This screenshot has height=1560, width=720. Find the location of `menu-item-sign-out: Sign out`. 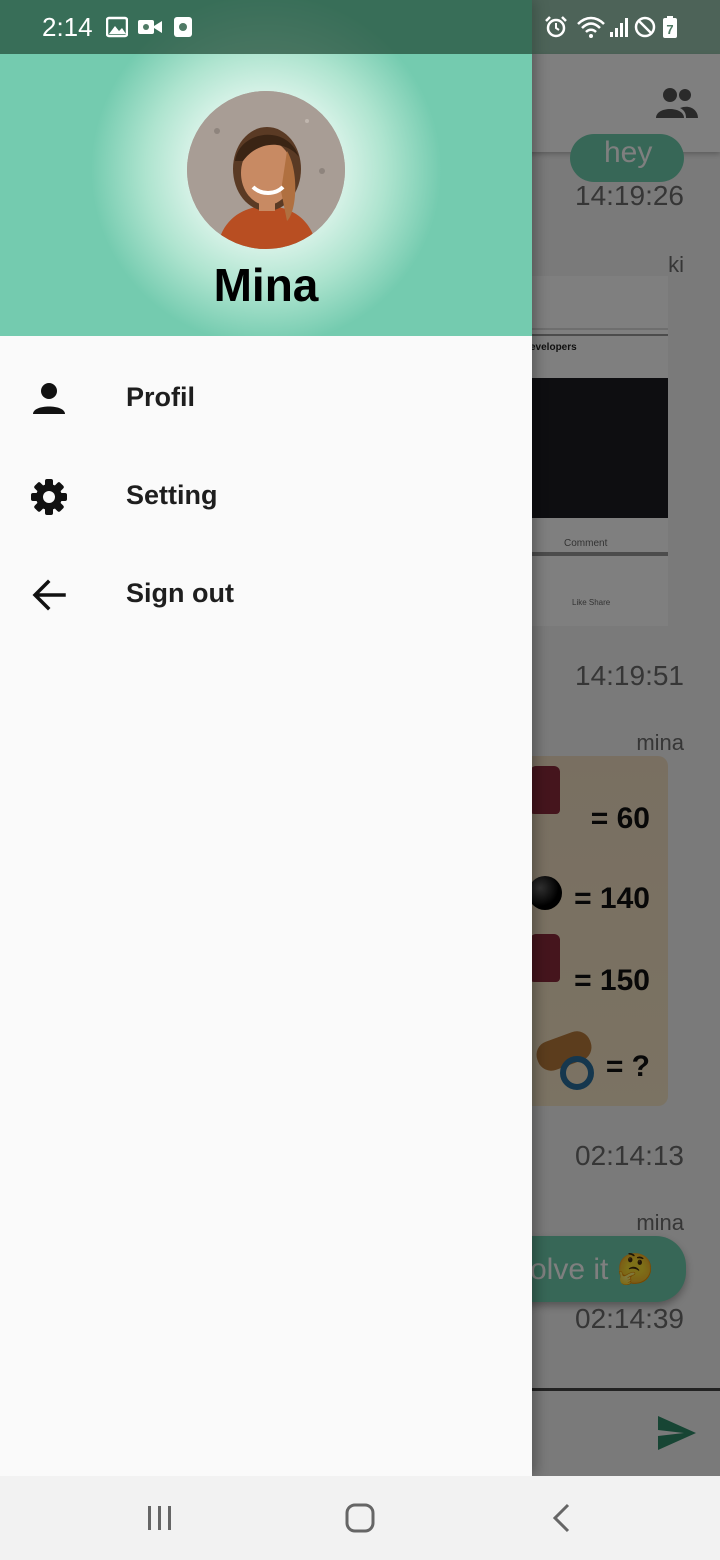

menu-item-sign-out: Sign out is located at coordinates (266, 595).